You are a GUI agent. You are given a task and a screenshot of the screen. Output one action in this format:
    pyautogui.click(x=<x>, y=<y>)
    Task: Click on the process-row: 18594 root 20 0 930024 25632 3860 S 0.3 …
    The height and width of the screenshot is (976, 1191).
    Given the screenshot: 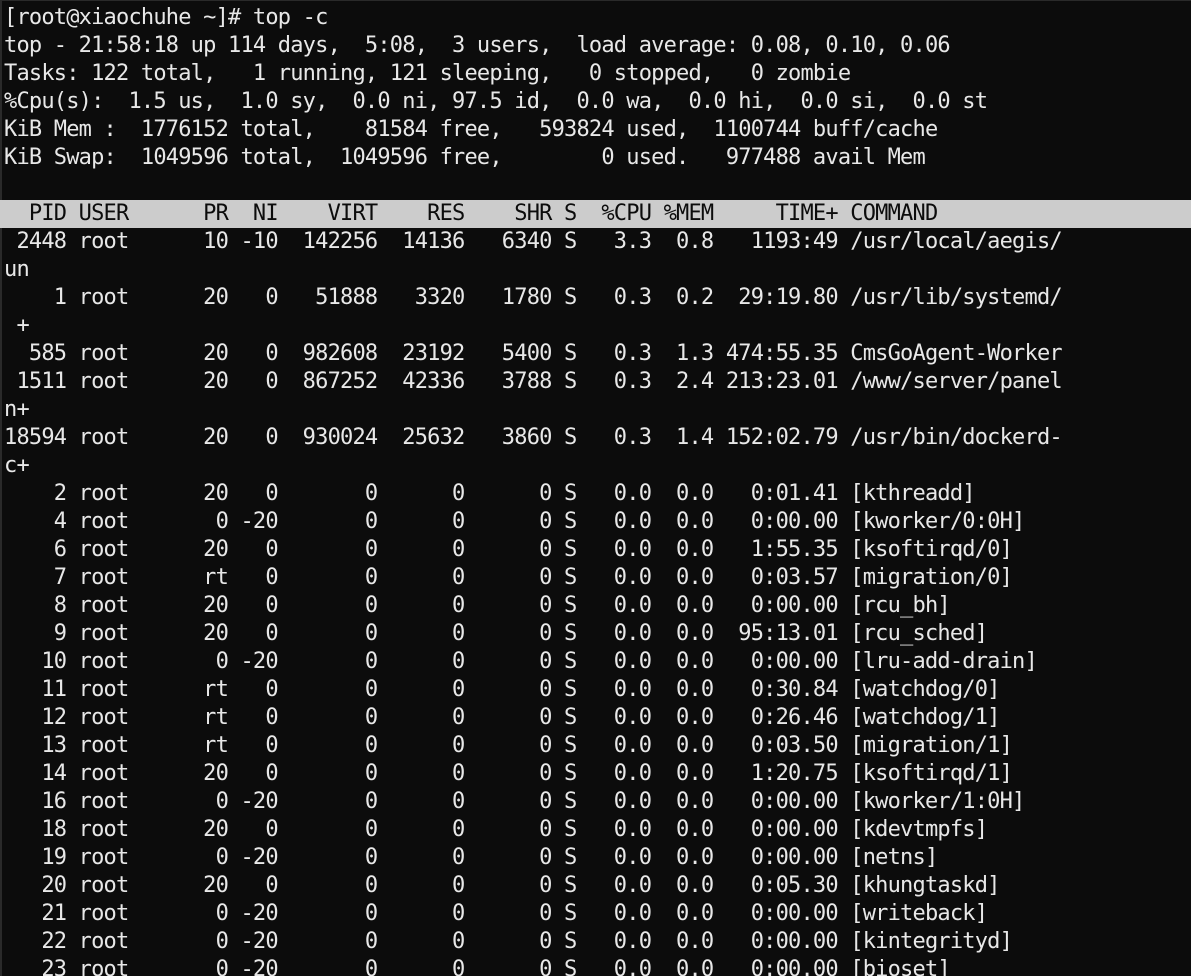 What is the action you would take?
    pyautogui.click(x=533, y=437)
    